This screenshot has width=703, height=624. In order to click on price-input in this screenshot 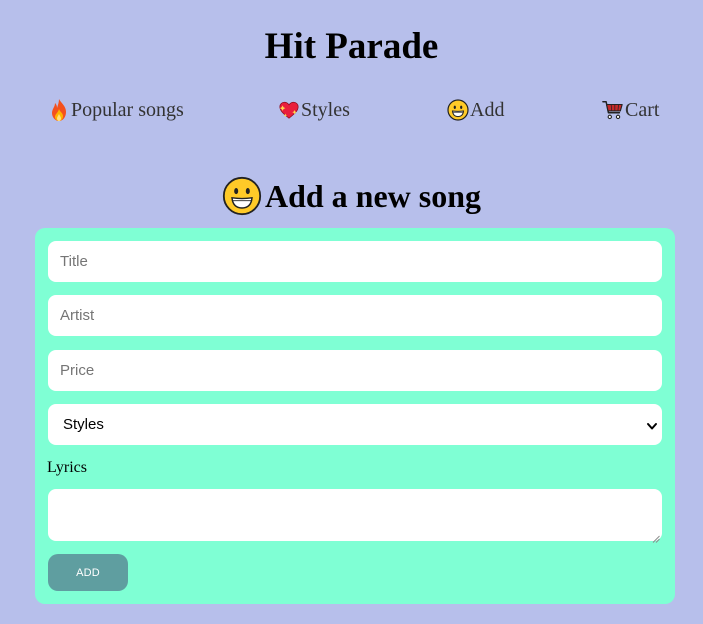, I will do `click(355, 370)`.